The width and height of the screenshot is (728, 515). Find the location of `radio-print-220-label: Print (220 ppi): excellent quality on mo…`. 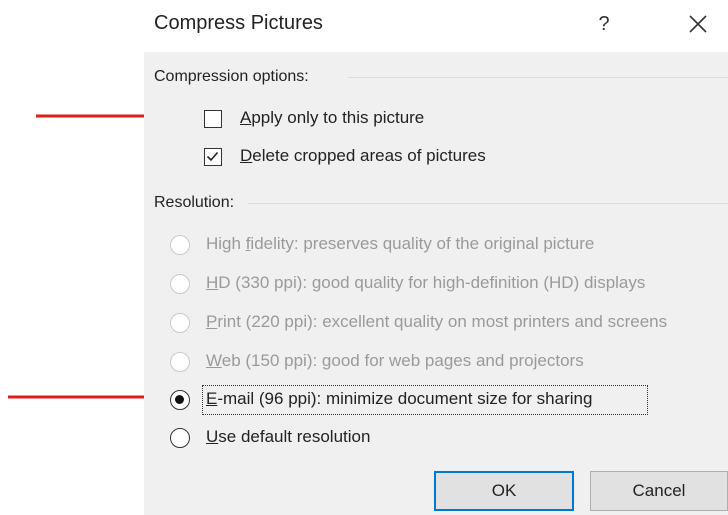

radio-print-220-label: Print (220 ppi): excellent quality on mo… is located at coordinates (437, 321).